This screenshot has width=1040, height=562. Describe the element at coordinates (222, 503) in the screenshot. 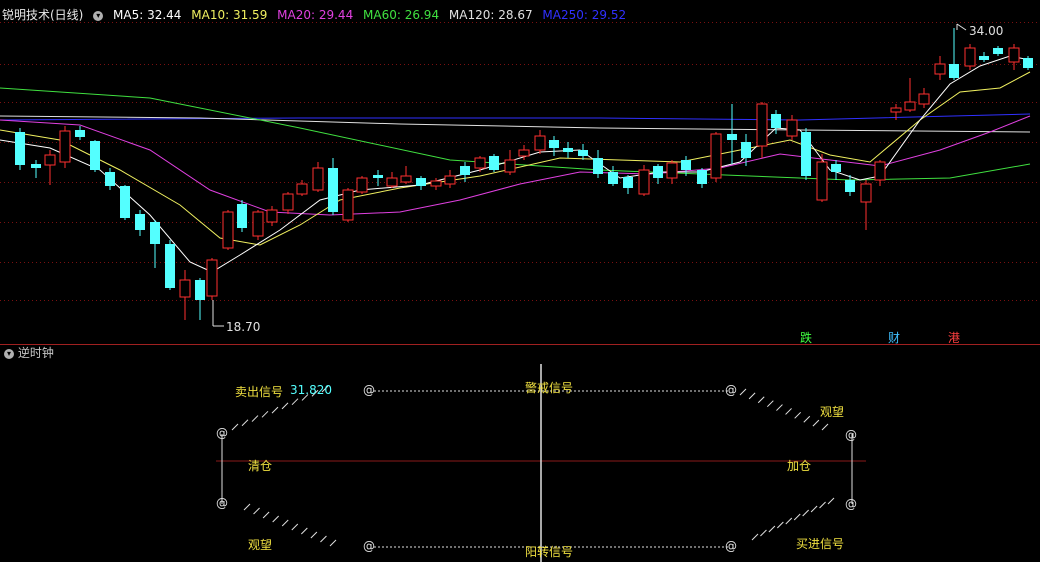

I see `node-left-bottom: @` at that location.